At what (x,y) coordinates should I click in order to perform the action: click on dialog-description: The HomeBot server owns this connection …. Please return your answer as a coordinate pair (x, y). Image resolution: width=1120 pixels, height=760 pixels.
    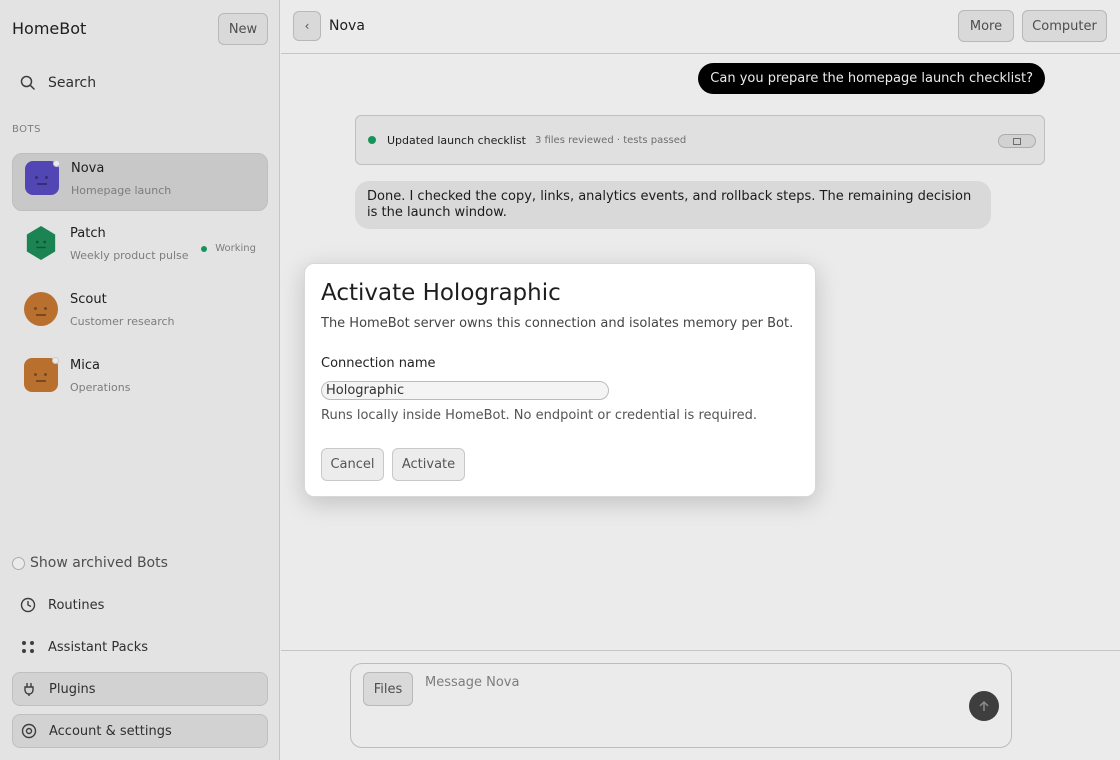
    Looking at the image, I should click on (557, 323).